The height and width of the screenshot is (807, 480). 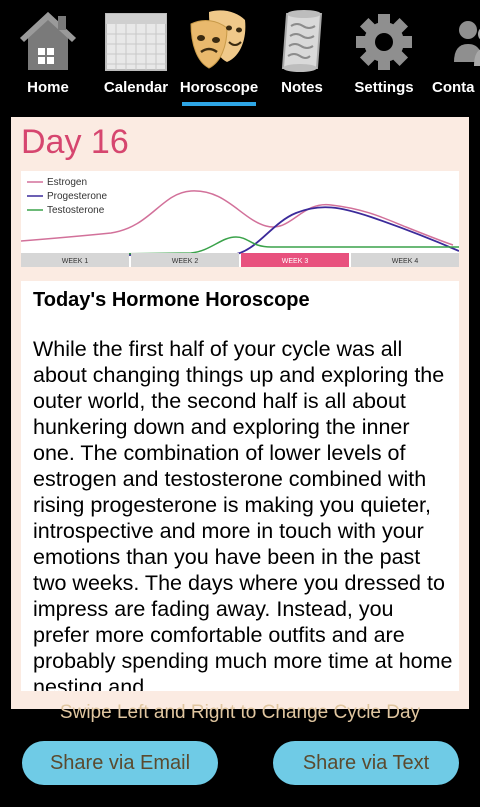 I want to click on tab-notes: Notes, so click(x=302, y=54).